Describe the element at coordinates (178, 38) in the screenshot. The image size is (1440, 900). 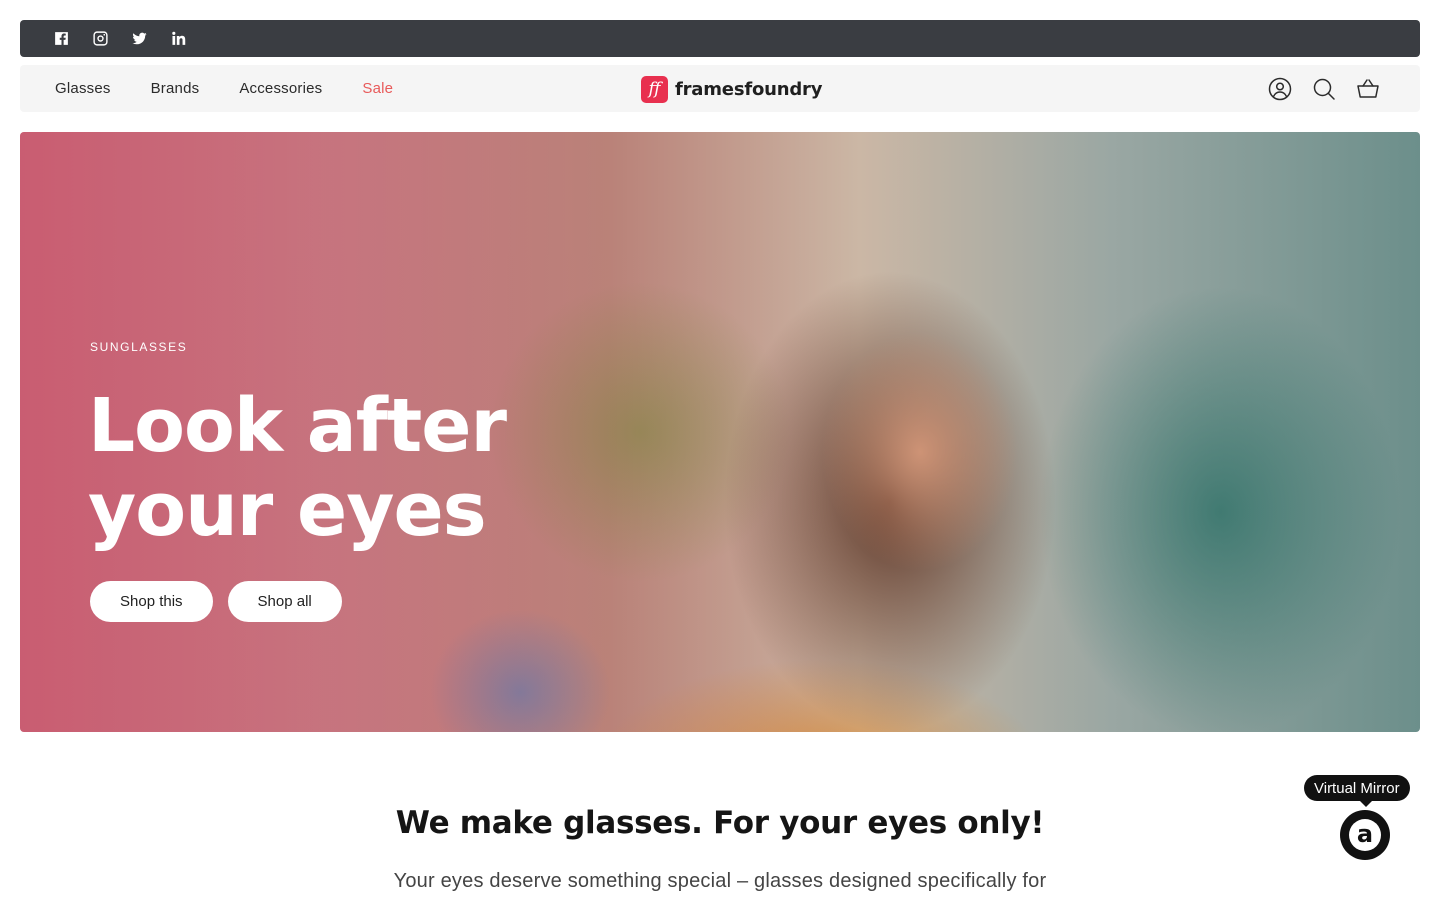
I see `linkedin-icon` at that location.